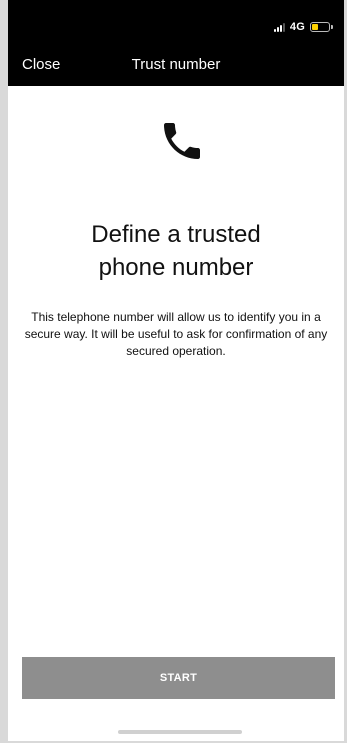 This screenshot has width=347, height=743. I want to click on start-button: START, so click(178, 678).